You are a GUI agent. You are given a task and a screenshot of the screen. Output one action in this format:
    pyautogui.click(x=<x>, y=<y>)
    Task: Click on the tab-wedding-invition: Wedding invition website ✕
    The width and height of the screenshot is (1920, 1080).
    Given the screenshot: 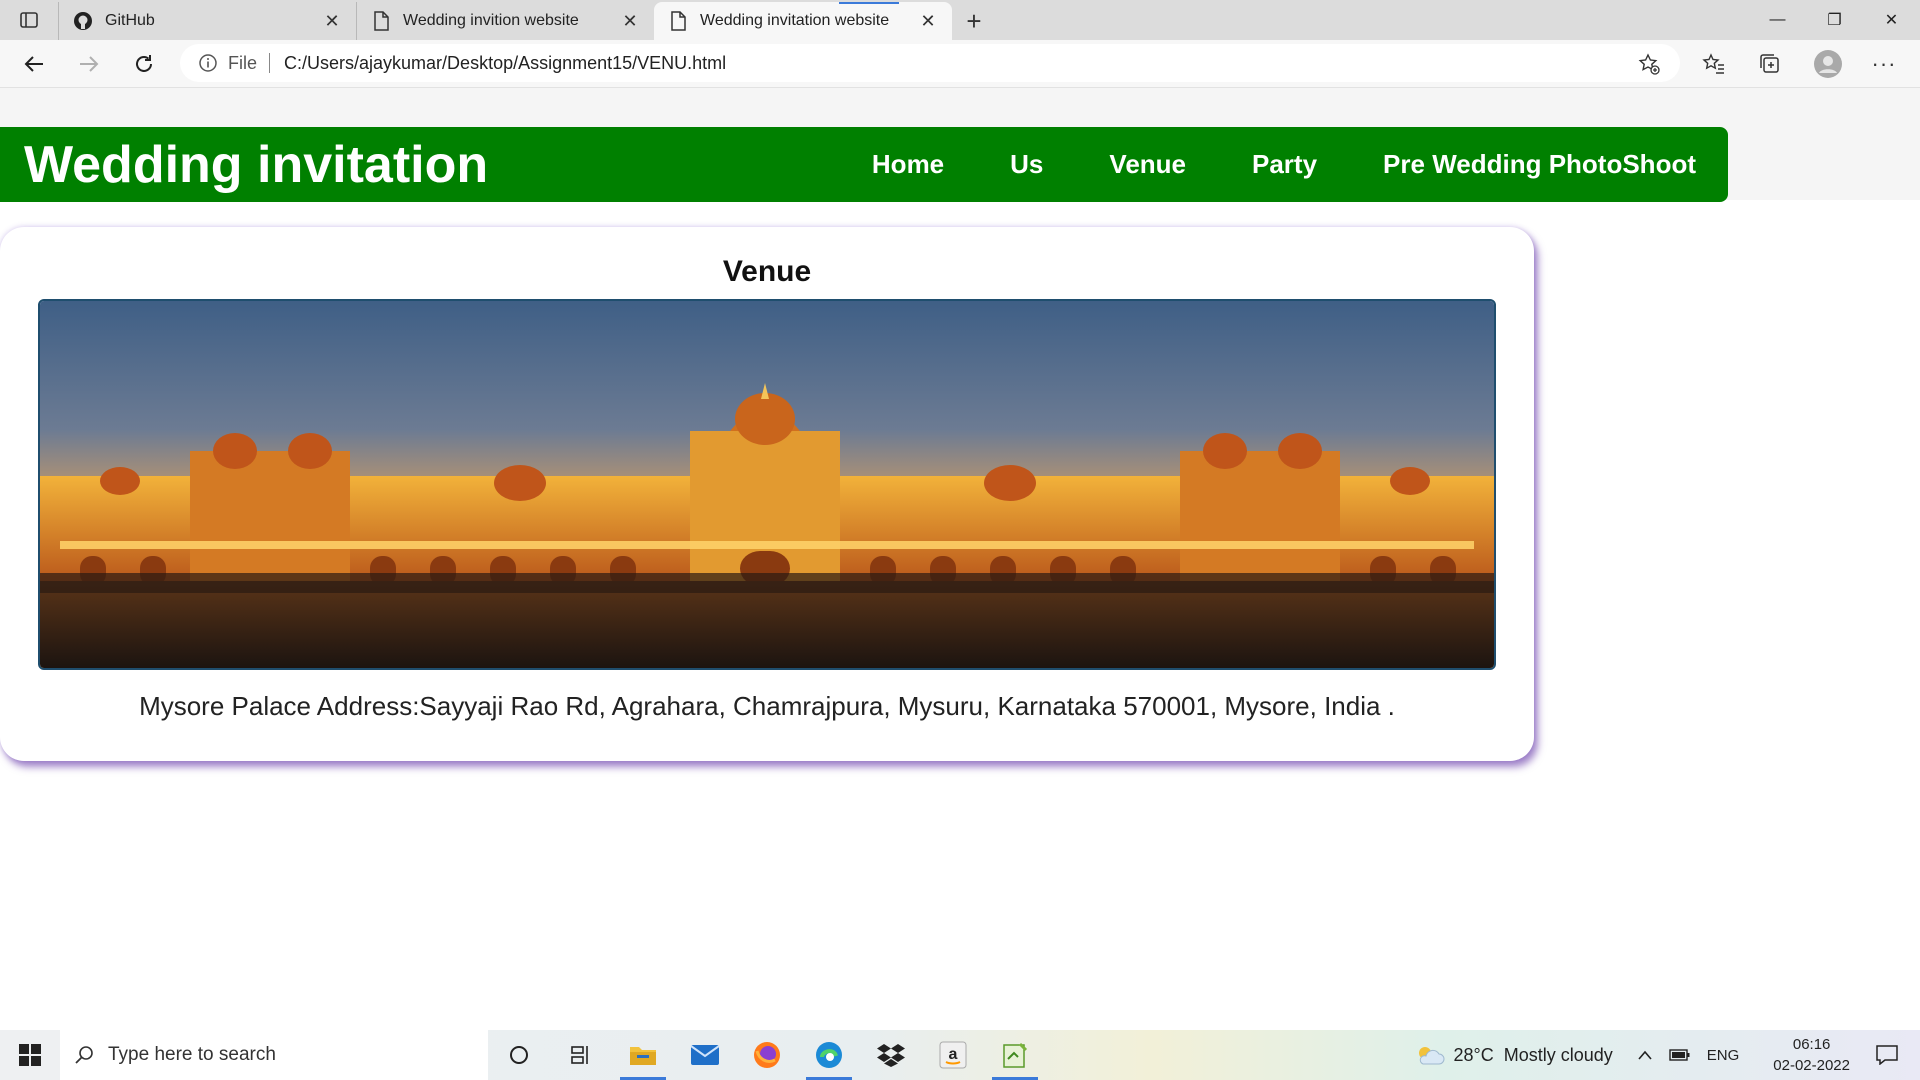 What is the action you would take?
    pyautogui.click(x=505, y=21)
    